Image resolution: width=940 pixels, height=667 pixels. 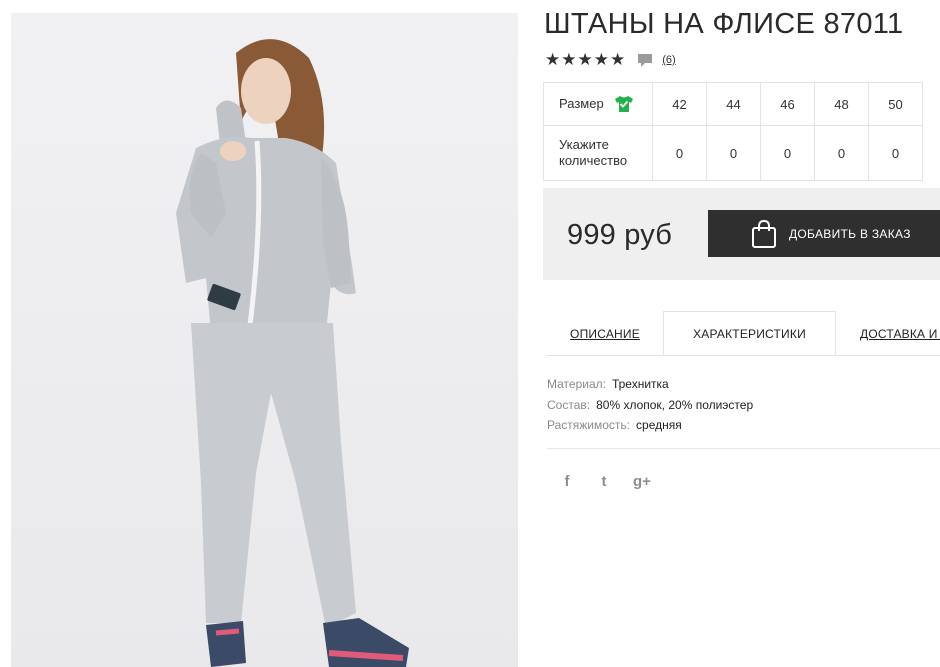 I want to click on google-plus-icon: g+, so click(x=642, y=482).